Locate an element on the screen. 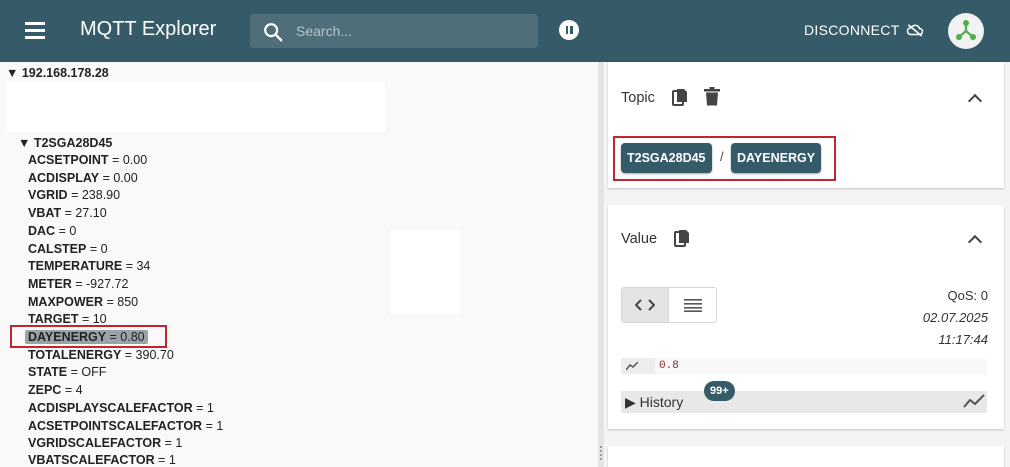  text-lines-icon is located at coordinates (692, 305).